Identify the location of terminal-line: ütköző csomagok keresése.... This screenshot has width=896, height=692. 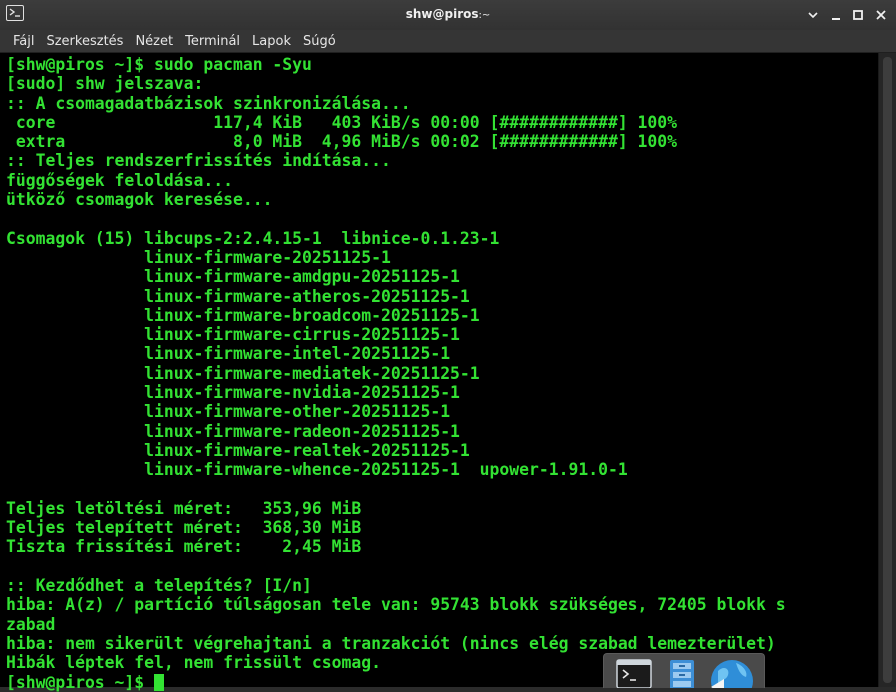
(139, 200).